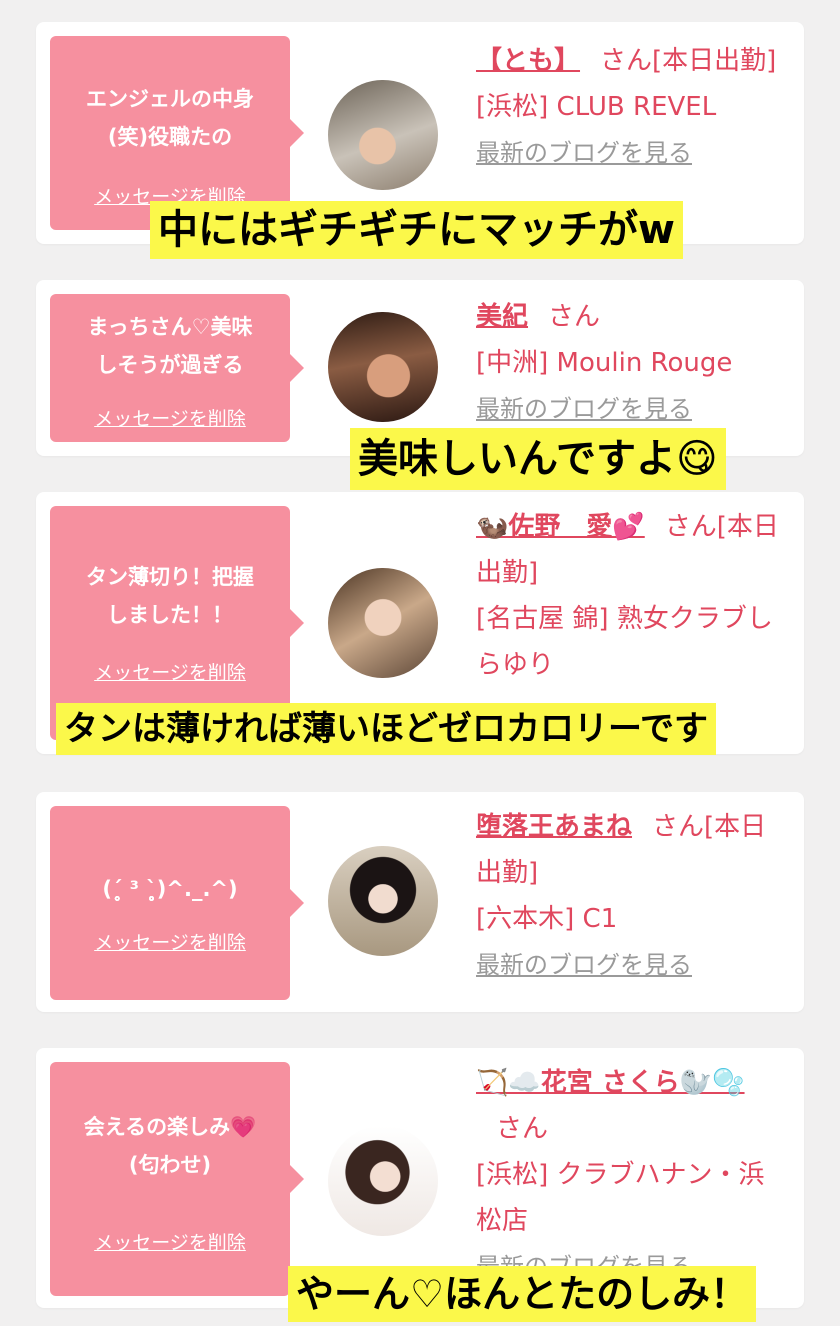 The height and width of the screenshot is (1326, 840). I want to click on message-text: (ˊ̥̥̥̥̥ ³ ˋ̥̥̥̥̥)^._.^), so click(170, 889).